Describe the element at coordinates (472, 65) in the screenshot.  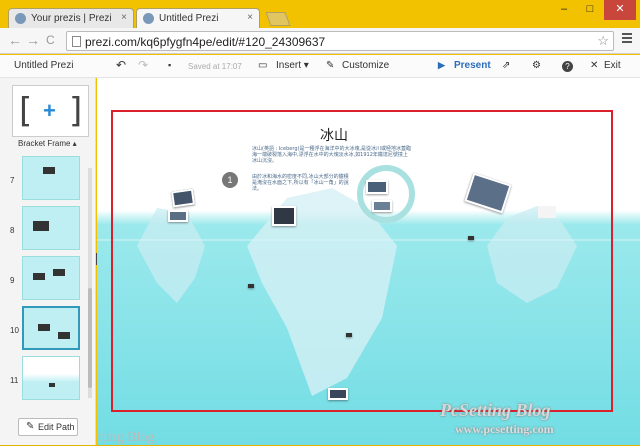
I see `present-button: Present` at that location.